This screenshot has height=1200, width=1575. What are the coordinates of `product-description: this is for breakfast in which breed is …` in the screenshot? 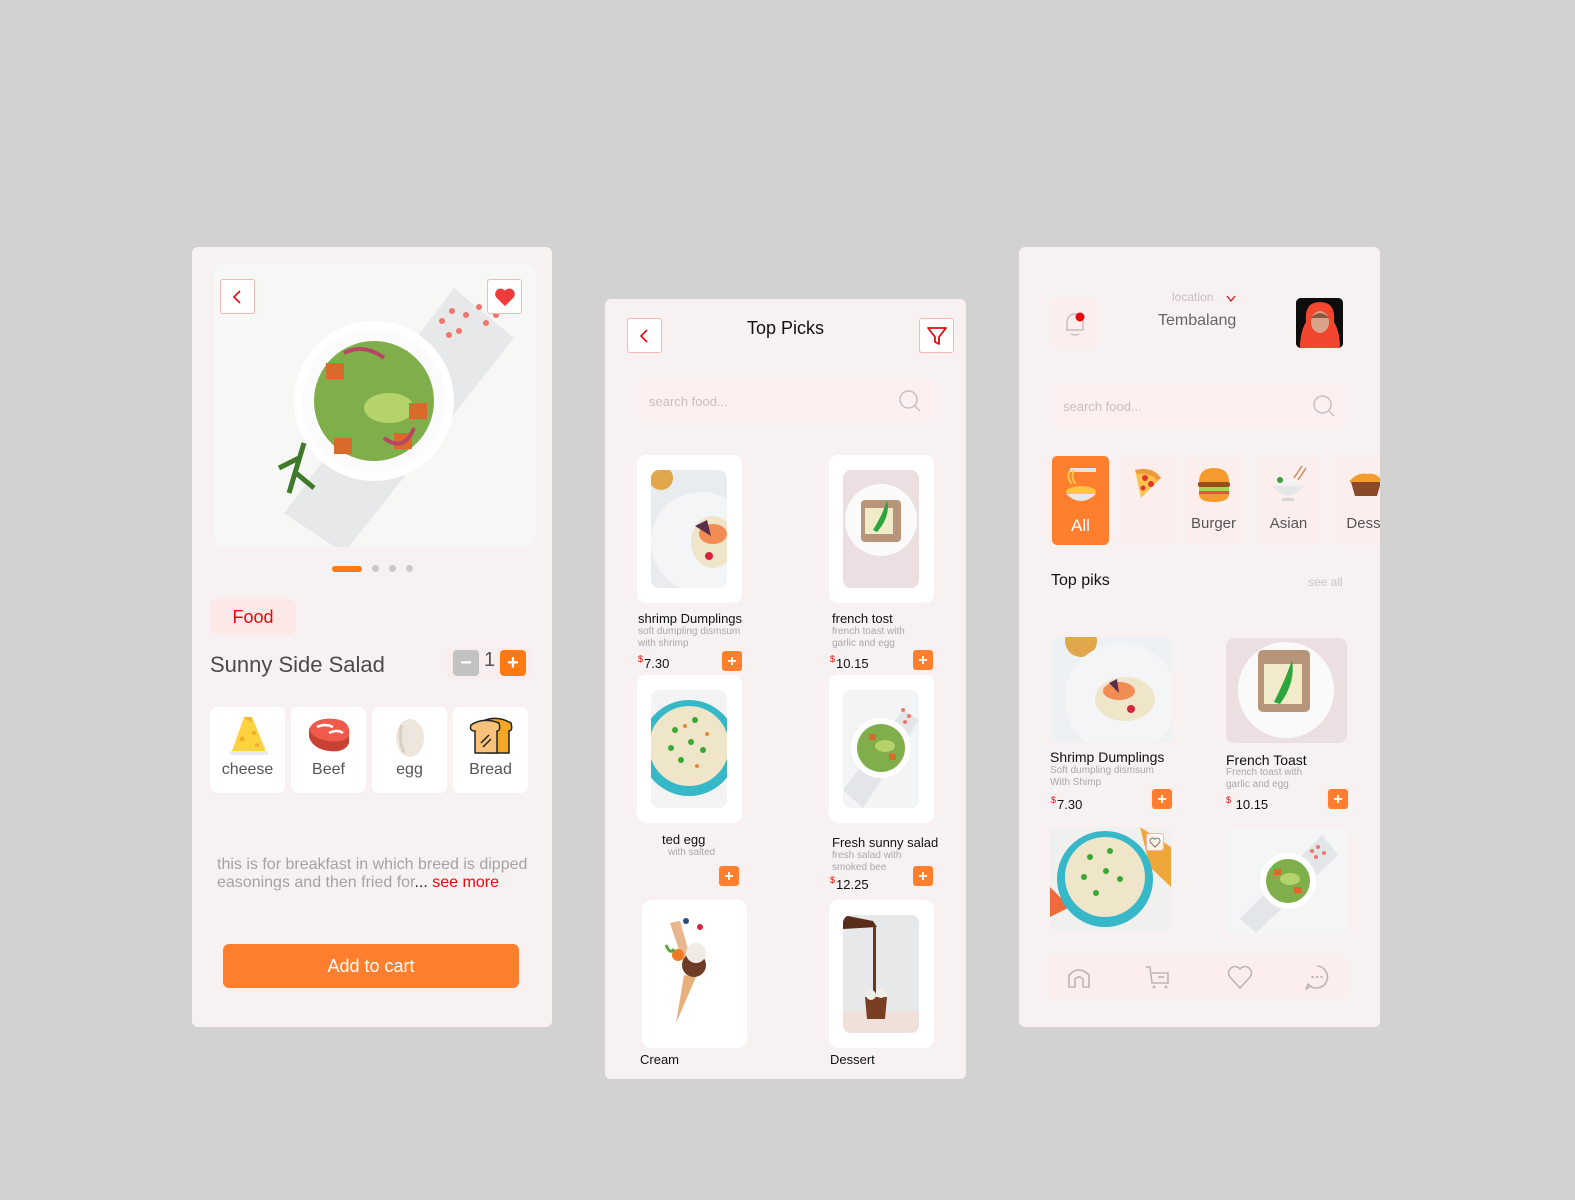 It's located at (382, 874).